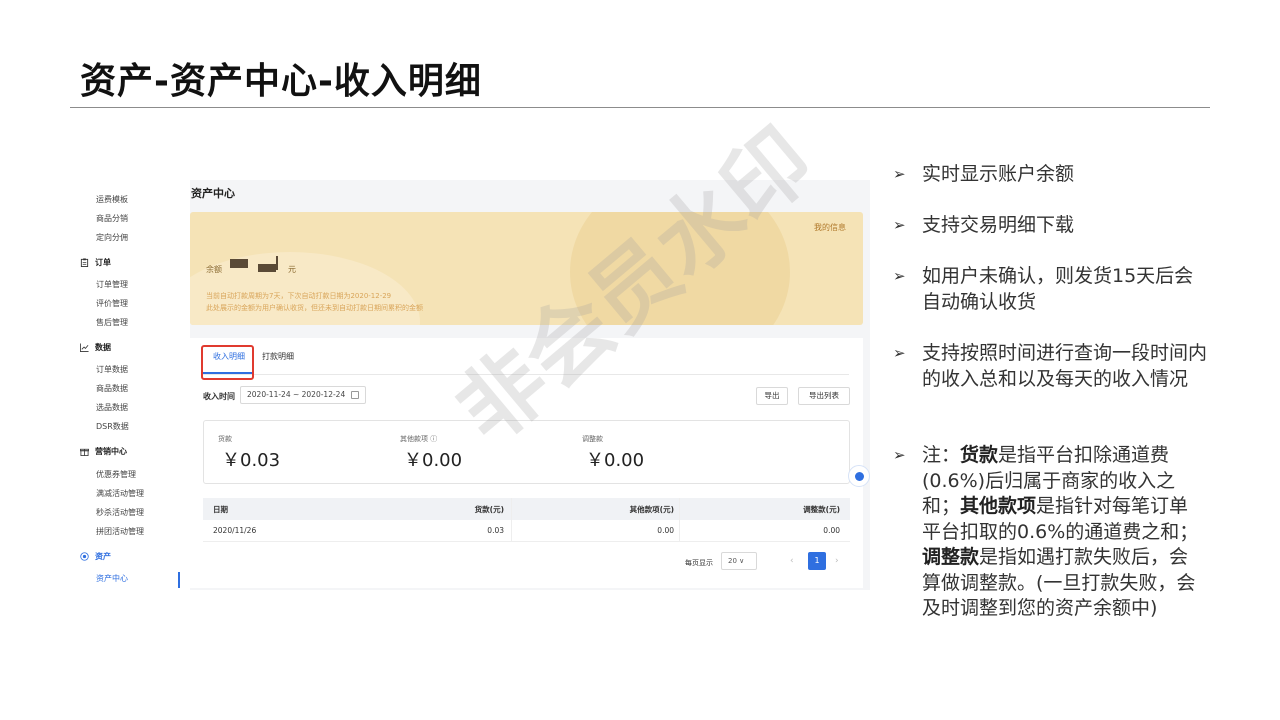 This screenshot has width=1280, height=720. I want to click on page-size-select: 20 ∨, so click(739, 561).